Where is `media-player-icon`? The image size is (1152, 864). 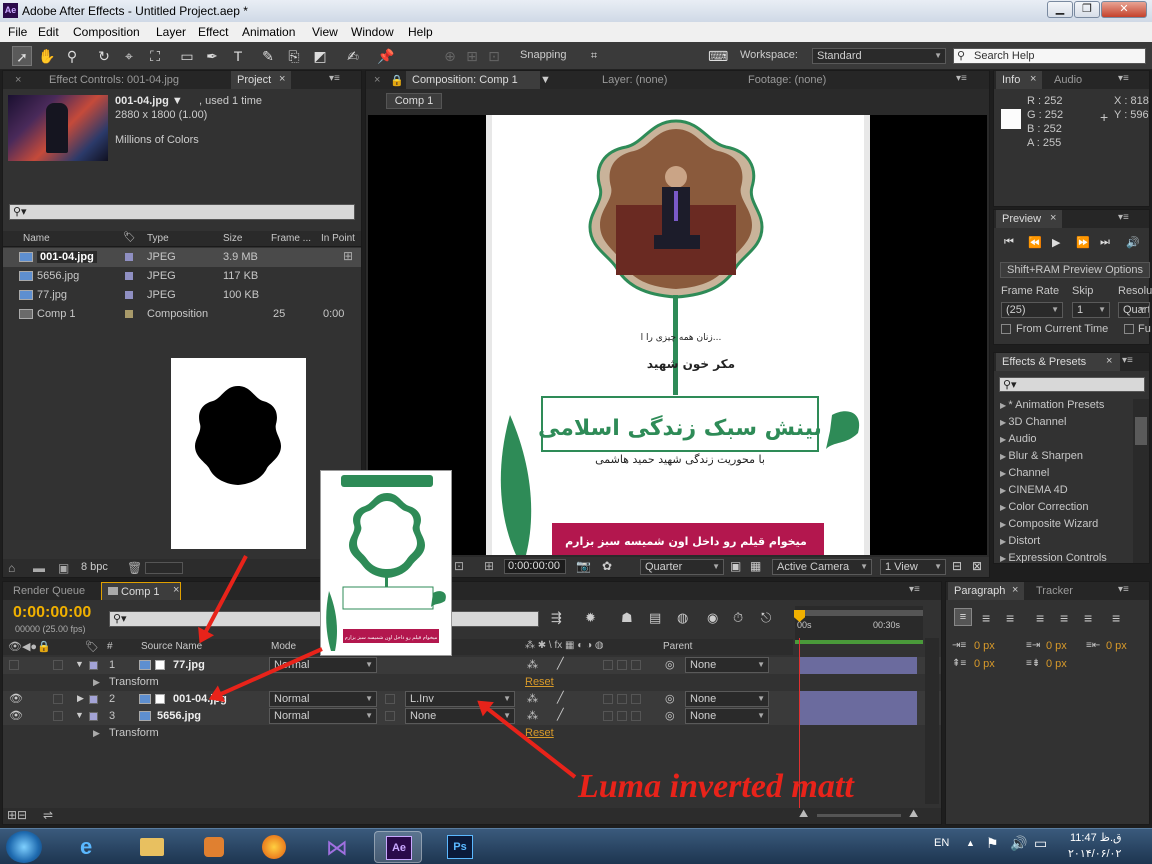
media-player-icon is located at coordinates (214, 847).